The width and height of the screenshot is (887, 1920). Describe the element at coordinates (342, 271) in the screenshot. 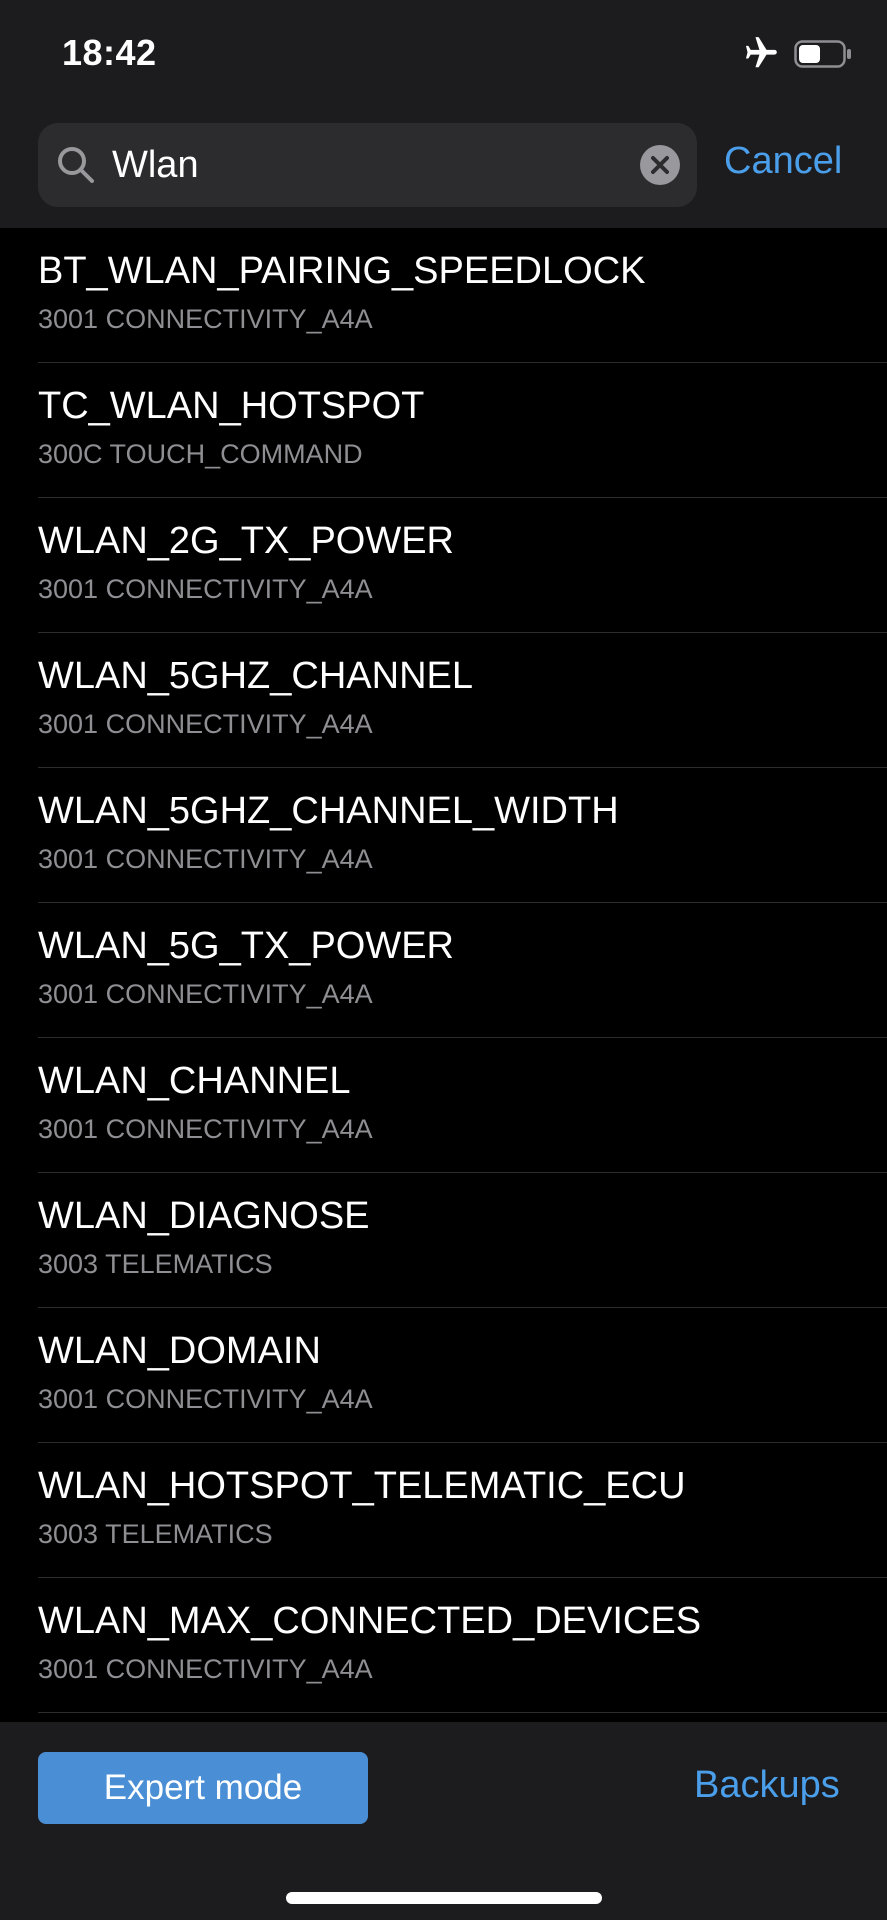

I see `result-title: BT_WLAN_PAIRING_SPEEDLOCK` at that location.